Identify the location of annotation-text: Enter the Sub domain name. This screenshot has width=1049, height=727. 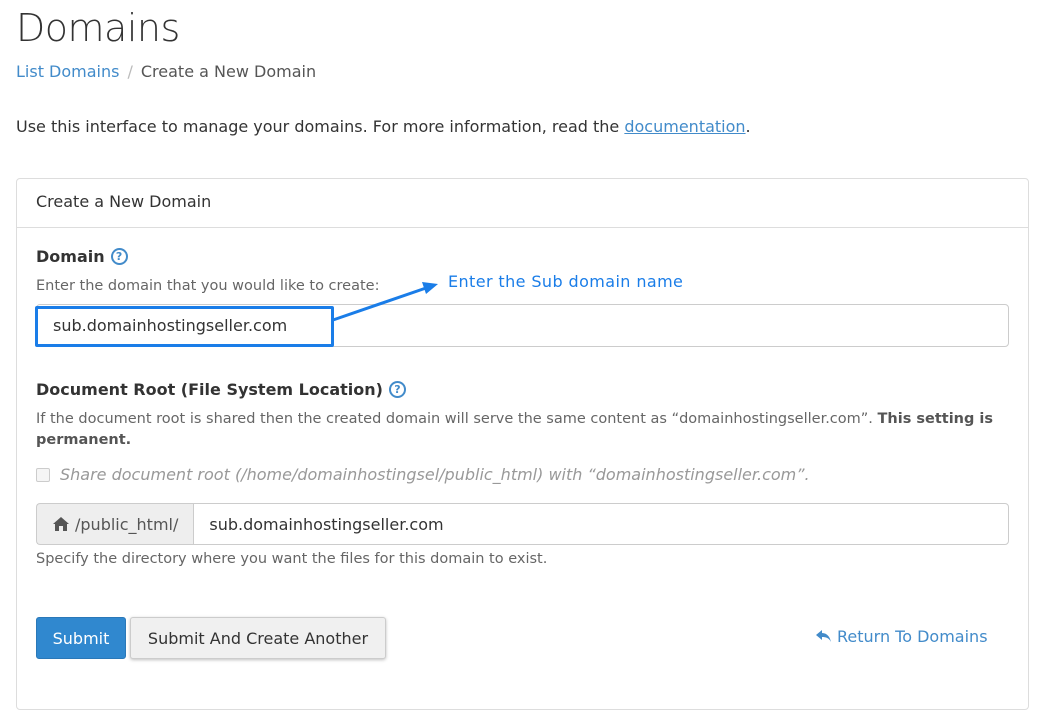
(566, 281).